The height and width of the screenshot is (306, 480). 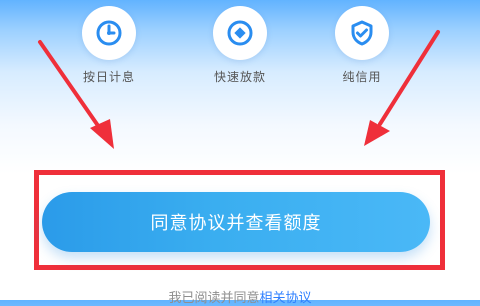 What do you see at coordinates (362, 77) in the screenshot?
I see `feature-label: 纯信用` at bounding box center [362, 77].